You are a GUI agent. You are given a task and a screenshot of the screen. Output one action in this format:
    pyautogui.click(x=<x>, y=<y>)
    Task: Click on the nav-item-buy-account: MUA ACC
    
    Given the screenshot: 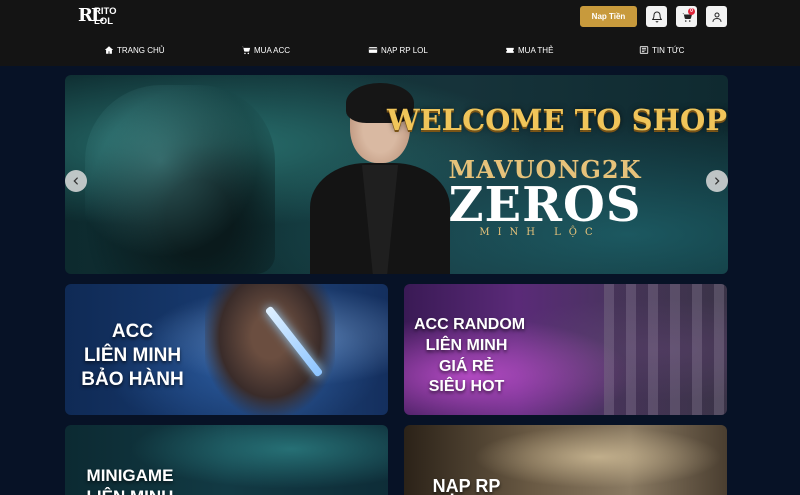 What is the action you would take?
    pyautogui.click(x=265, y=50)
    